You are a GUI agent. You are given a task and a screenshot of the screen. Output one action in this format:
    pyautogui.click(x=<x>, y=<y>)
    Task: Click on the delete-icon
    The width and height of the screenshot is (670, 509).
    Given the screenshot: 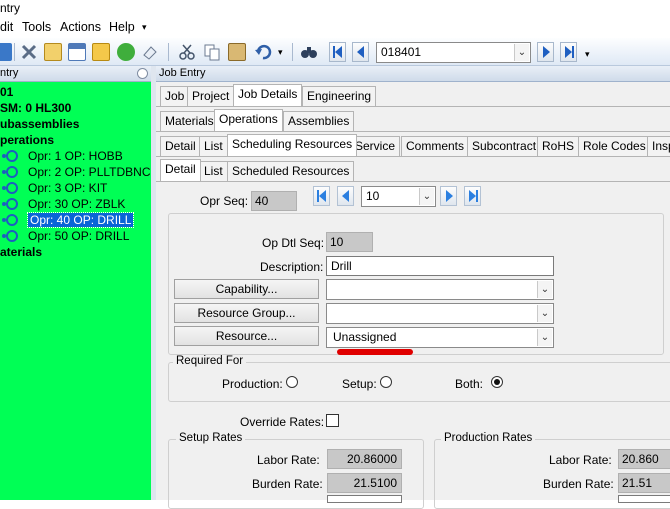 What is the action you would take?
    pyautogui.click(x=29, y=52)
    